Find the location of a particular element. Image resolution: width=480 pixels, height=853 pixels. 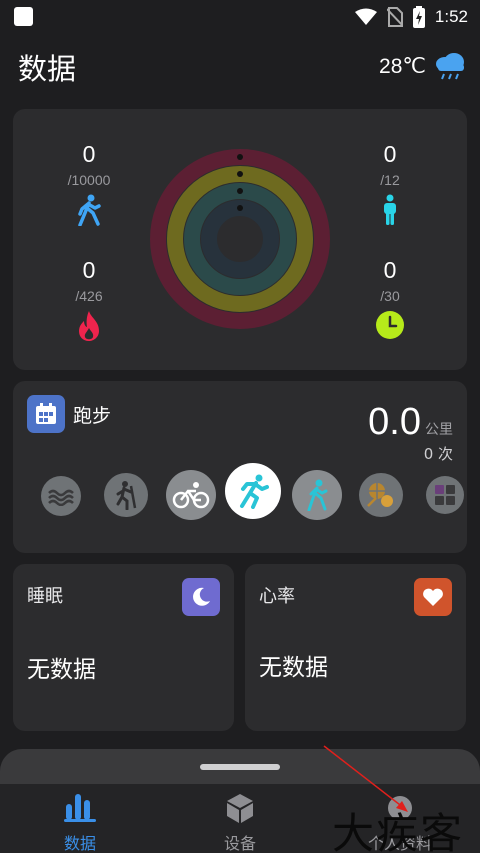

calories-stat: 0 /426 is located at coordinates (89, 299).